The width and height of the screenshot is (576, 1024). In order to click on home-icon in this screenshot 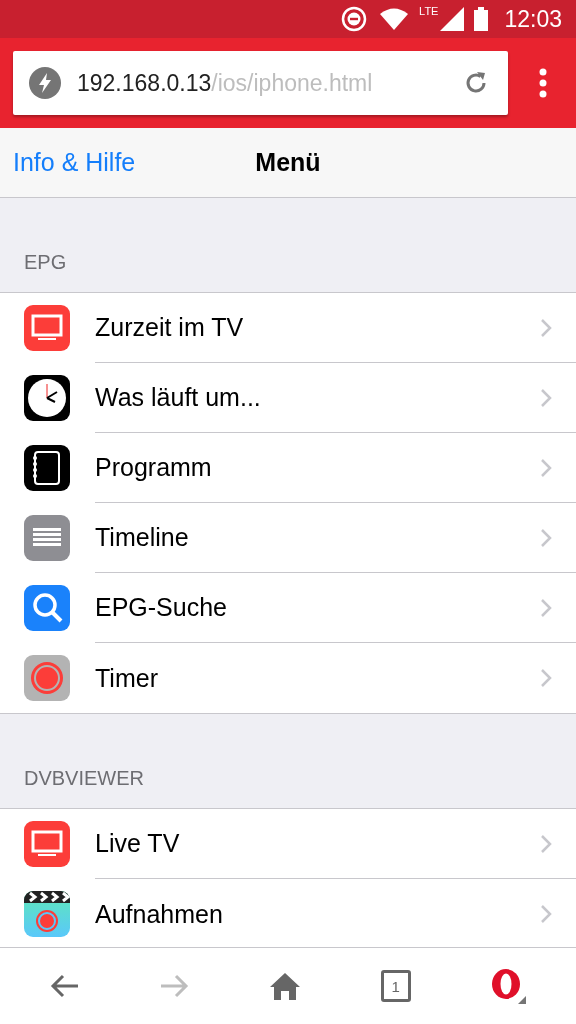, I will do `click(285, 986)`.